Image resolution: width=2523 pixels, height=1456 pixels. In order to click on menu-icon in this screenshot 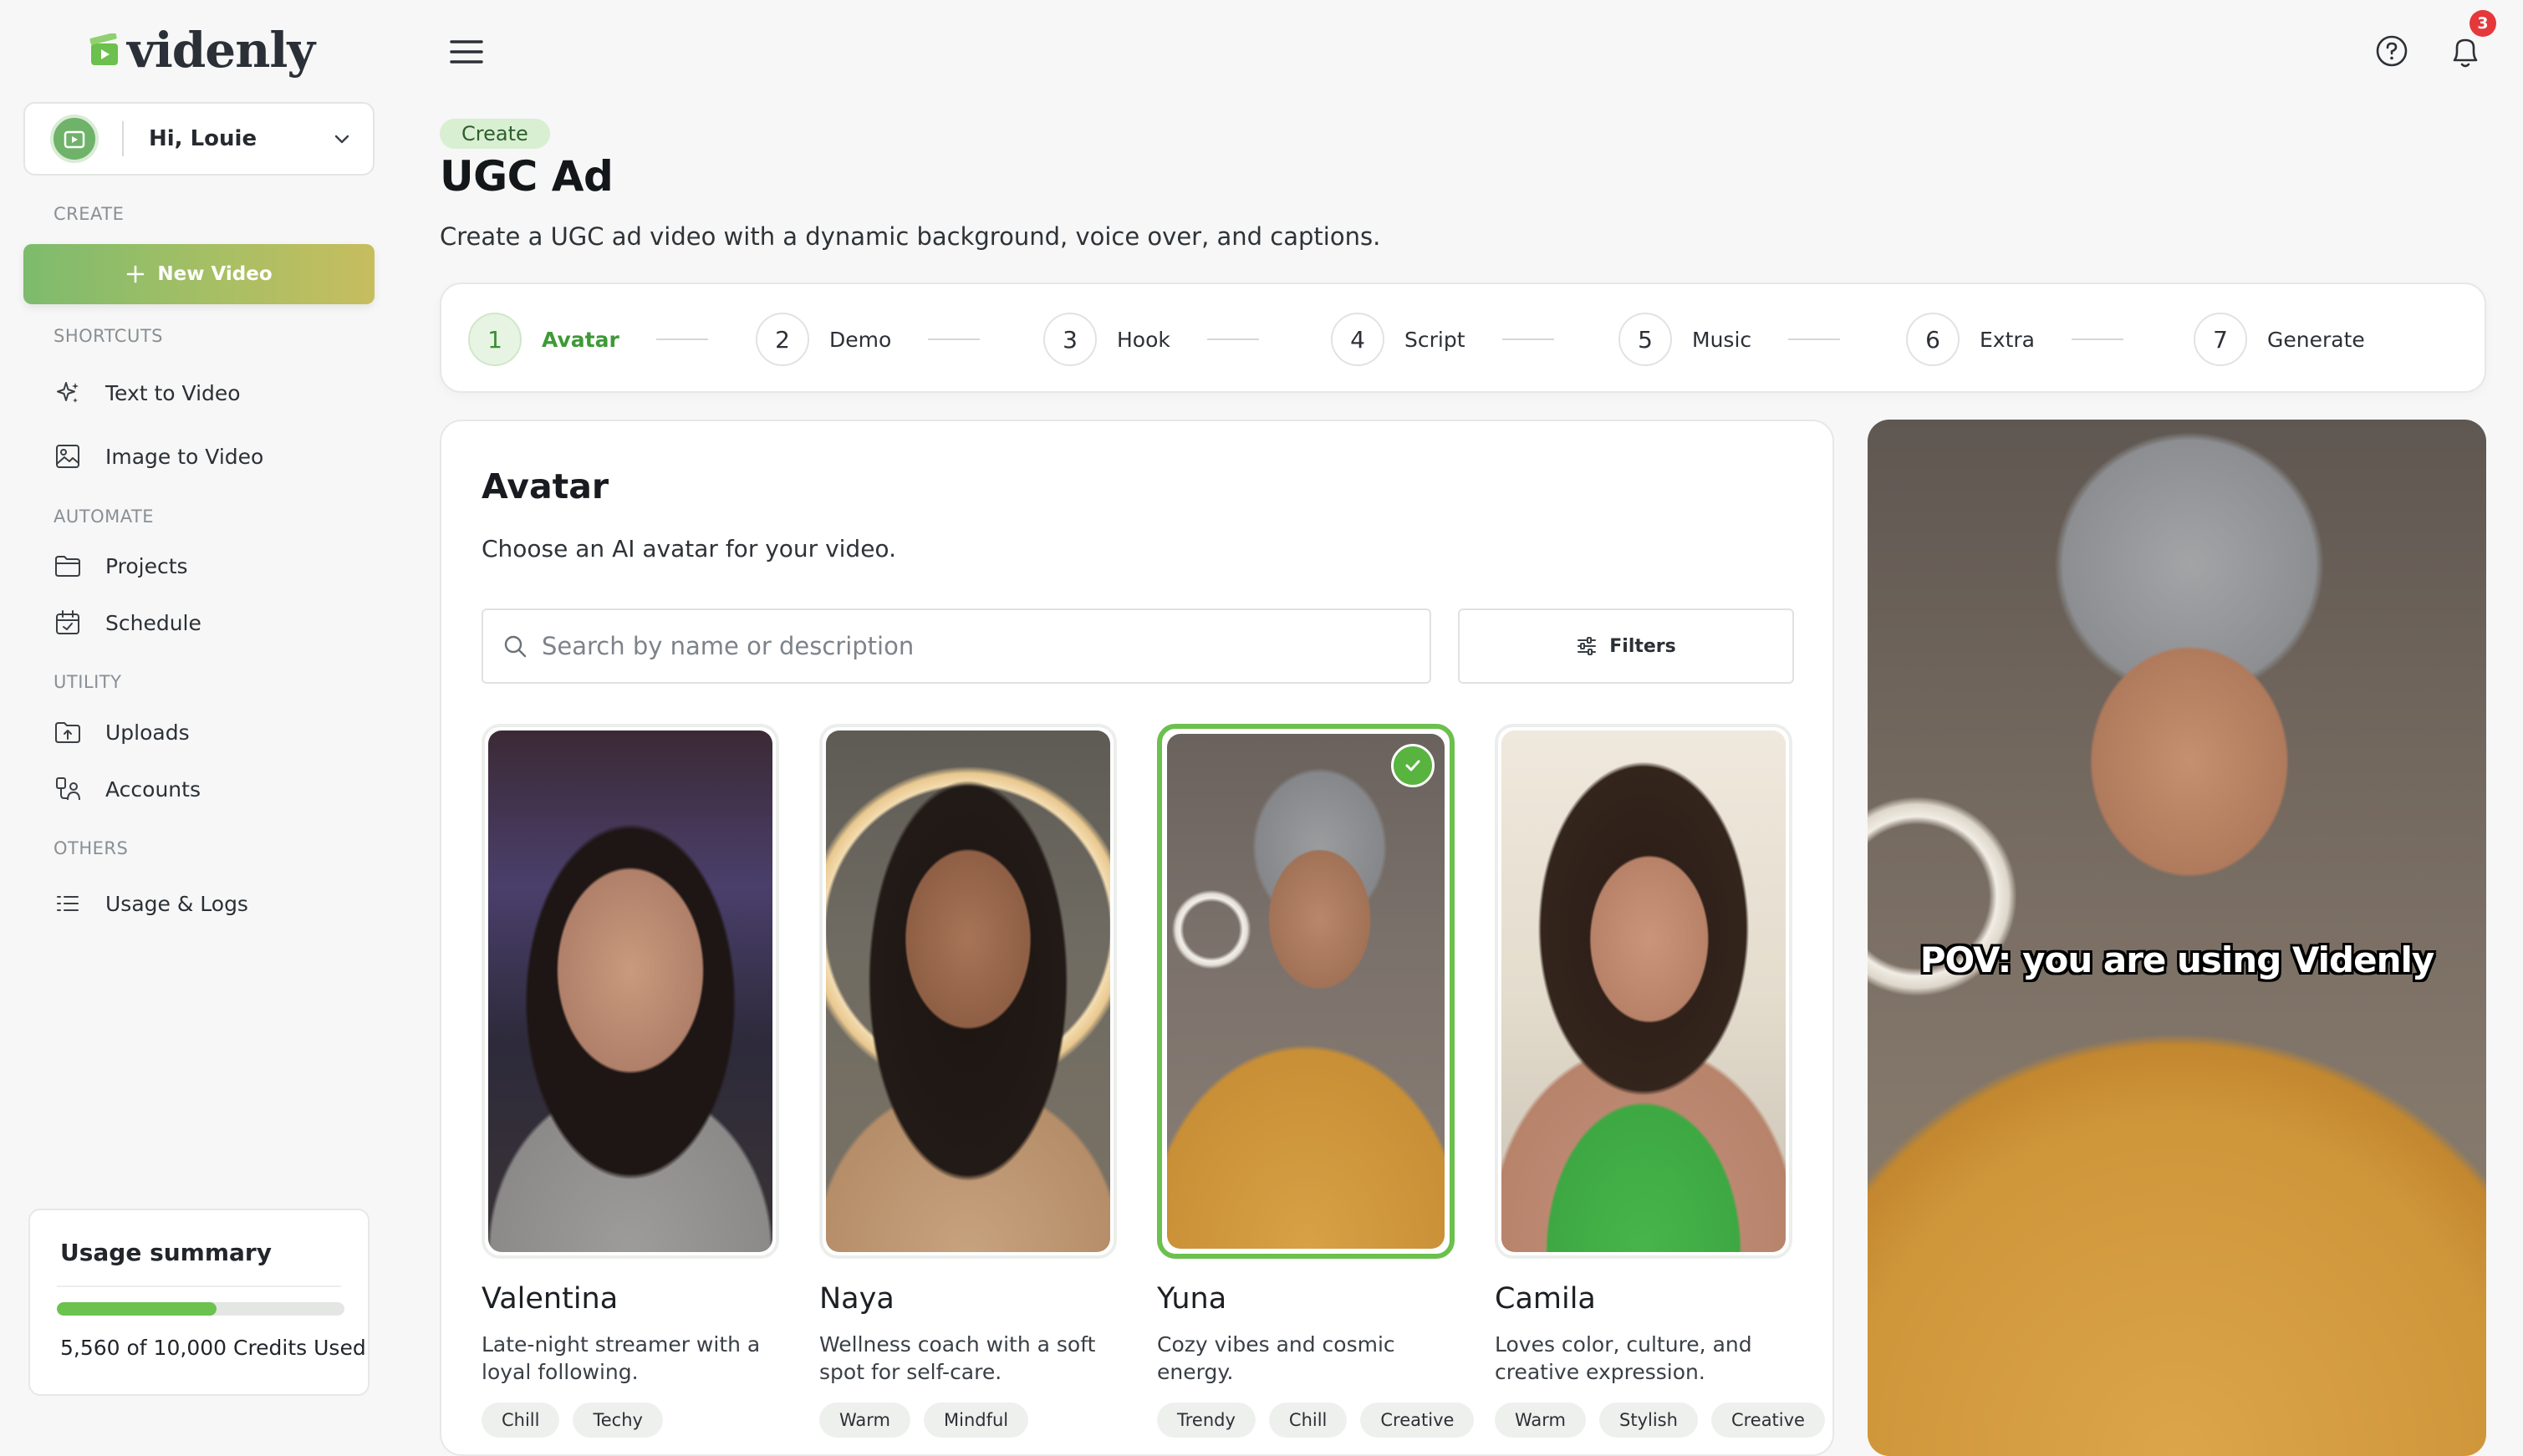, I will do `click(466, 52)`.